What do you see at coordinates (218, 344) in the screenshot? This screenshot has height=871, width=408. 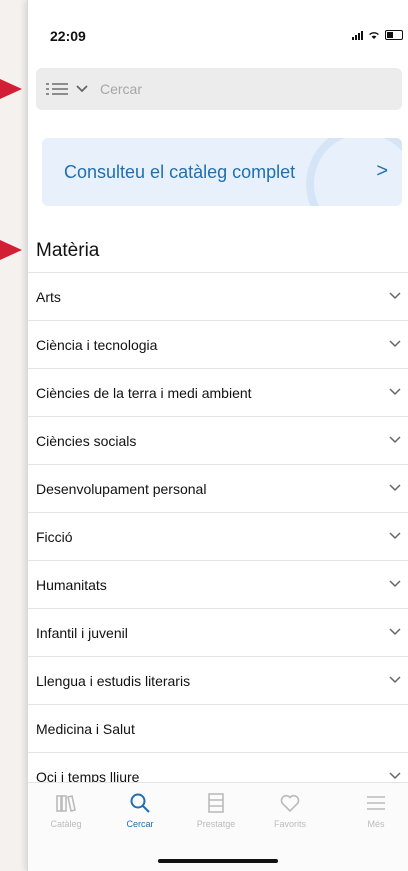 I see `list-item: Ciència i tecnologia` at bounding box center [218, 344].